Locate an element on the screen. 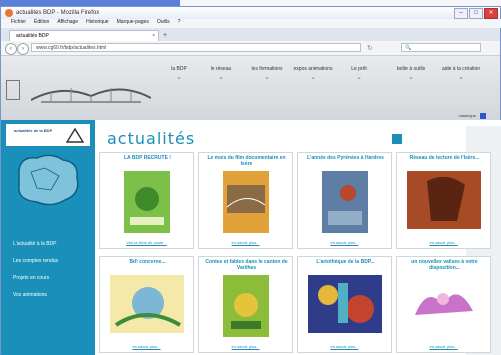 The image size is (501, 355). tab-title: actualités BDP is located at coordinates (32, 36).